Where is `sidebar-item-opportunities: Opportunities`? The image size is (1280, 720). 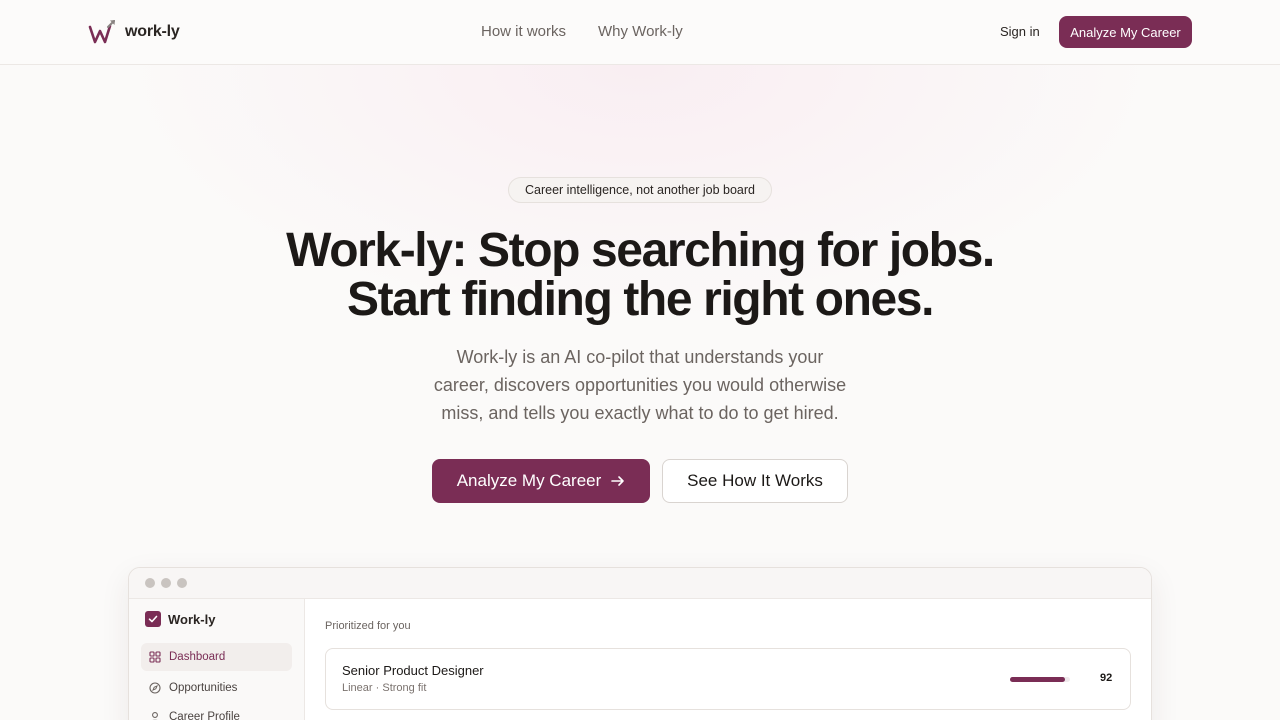
sidebar-item-opportunities: Opportunities is located at coordinates (216, 688).